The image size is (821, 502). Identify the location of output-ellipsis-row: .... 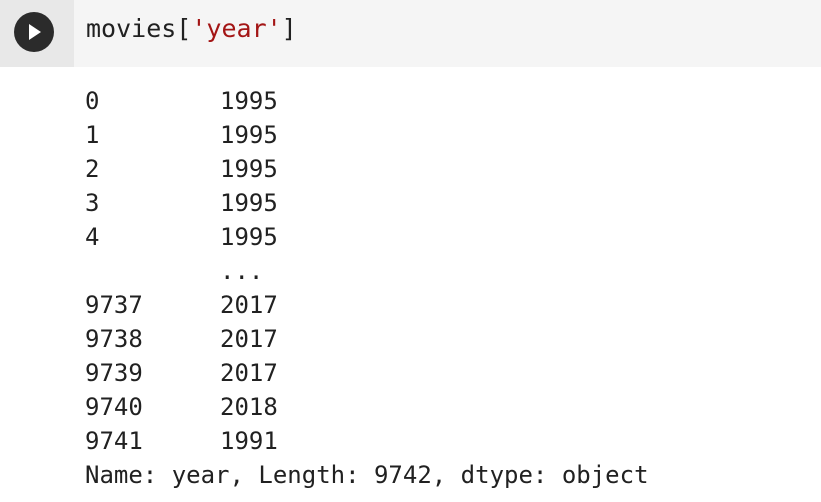
(445, 271).